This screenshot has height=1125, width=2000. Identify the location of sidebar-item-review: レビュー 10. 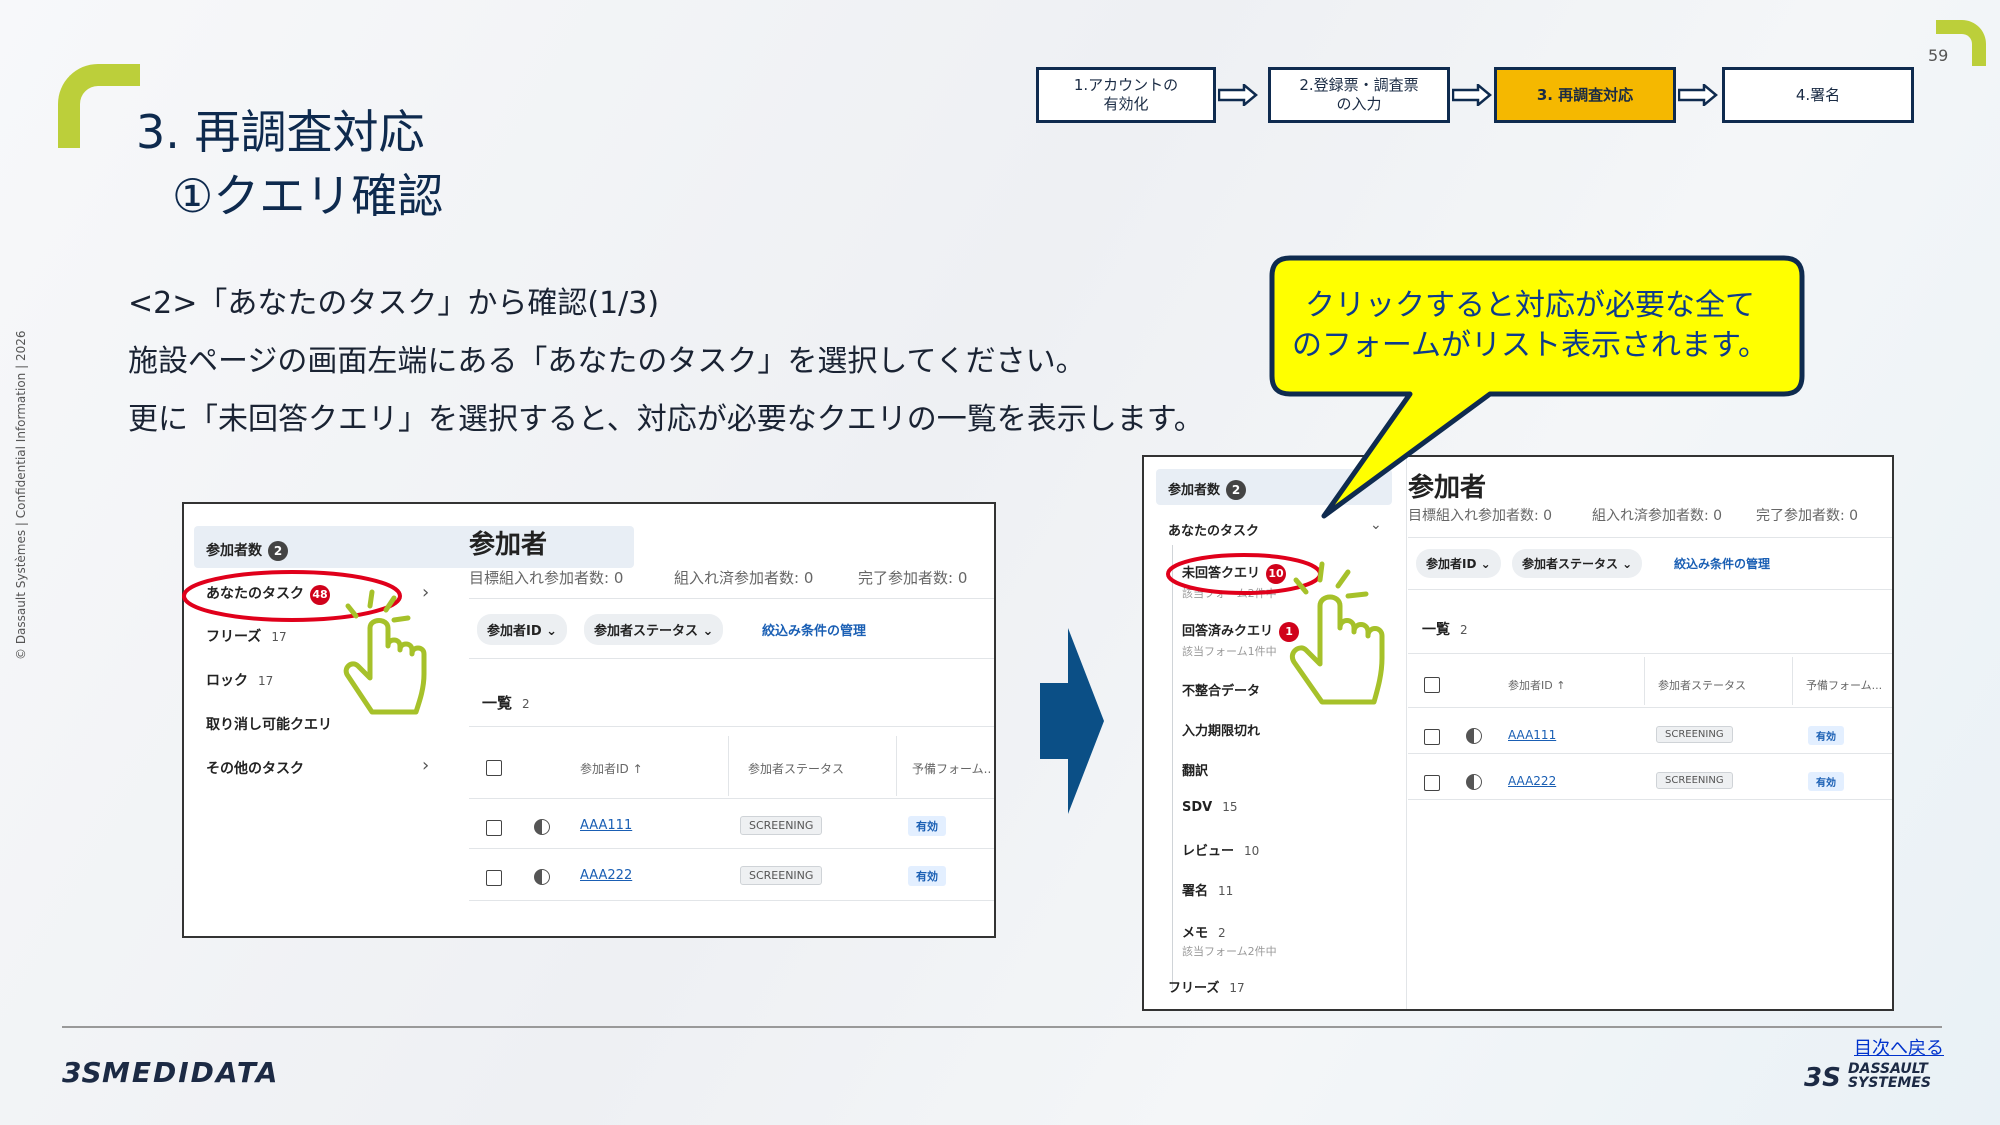
(1220, 849).